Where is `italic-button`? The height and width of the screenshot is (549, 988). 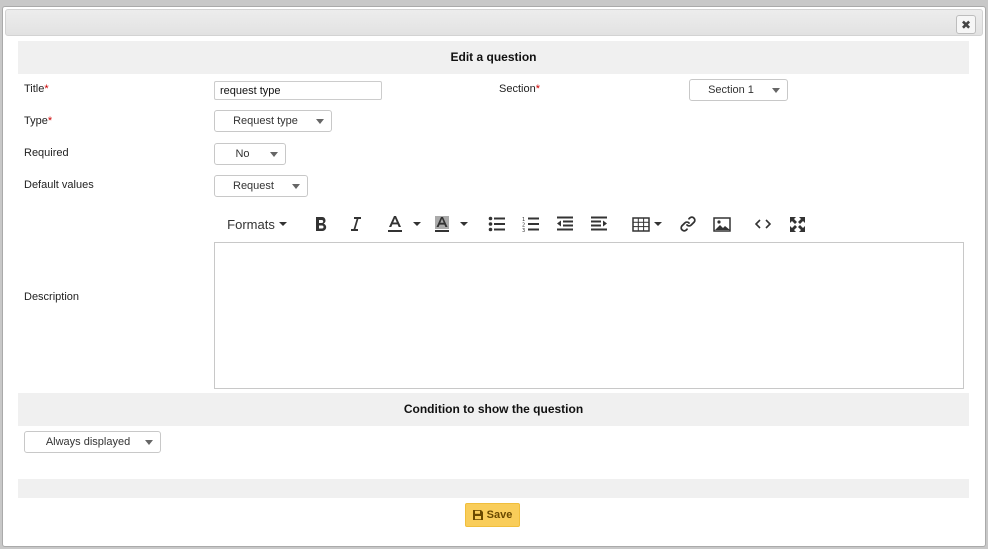
italic-button is located at coordinates (355, 224).